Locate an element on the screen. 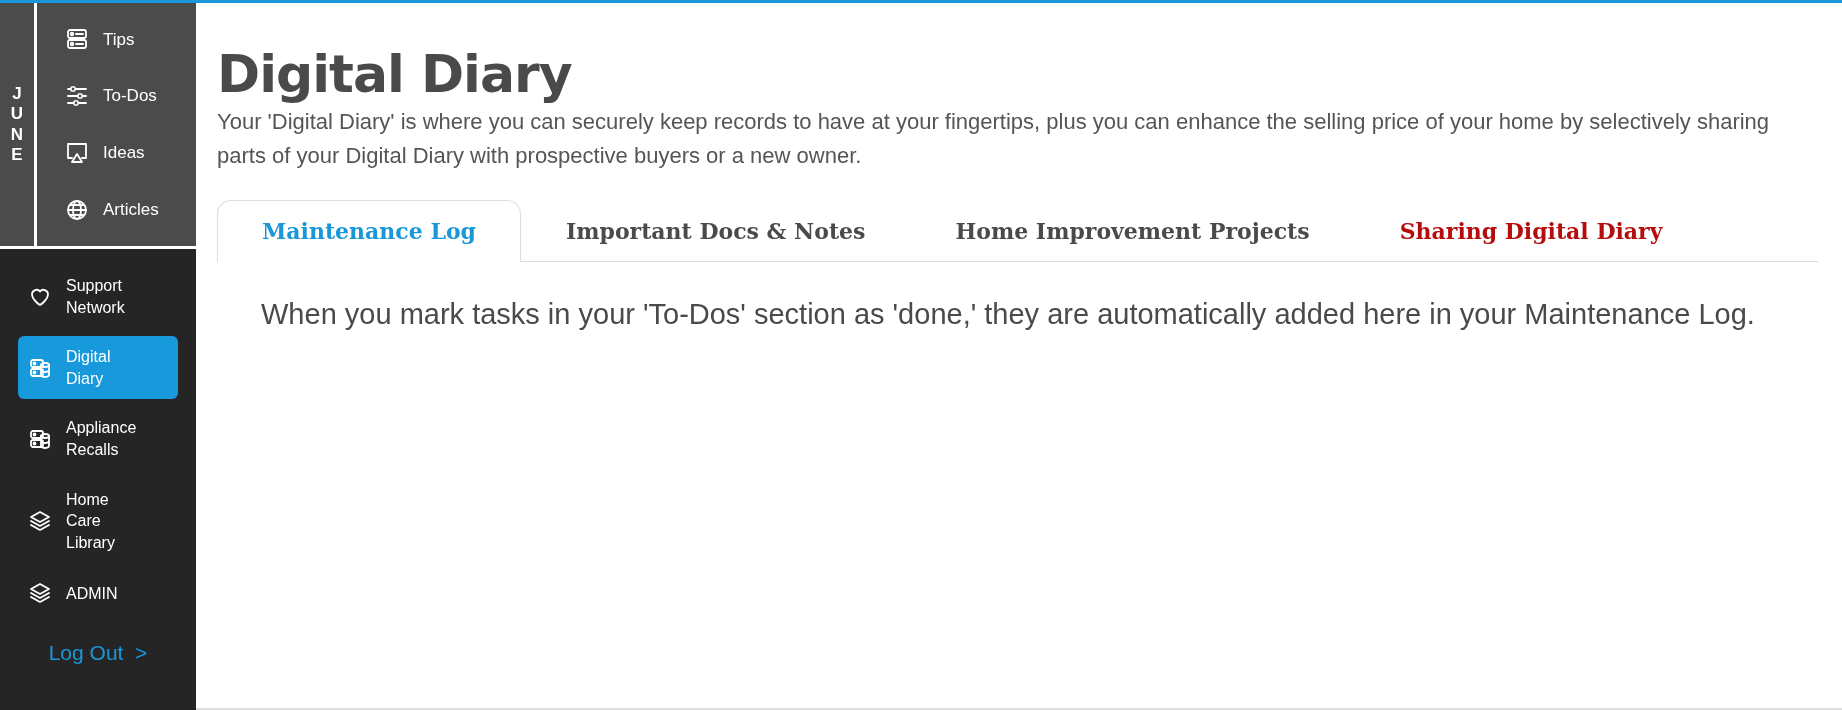 This screenshot has width=1842, height=710. sidebar-item: Support Network is located at coordinates (98, 297).